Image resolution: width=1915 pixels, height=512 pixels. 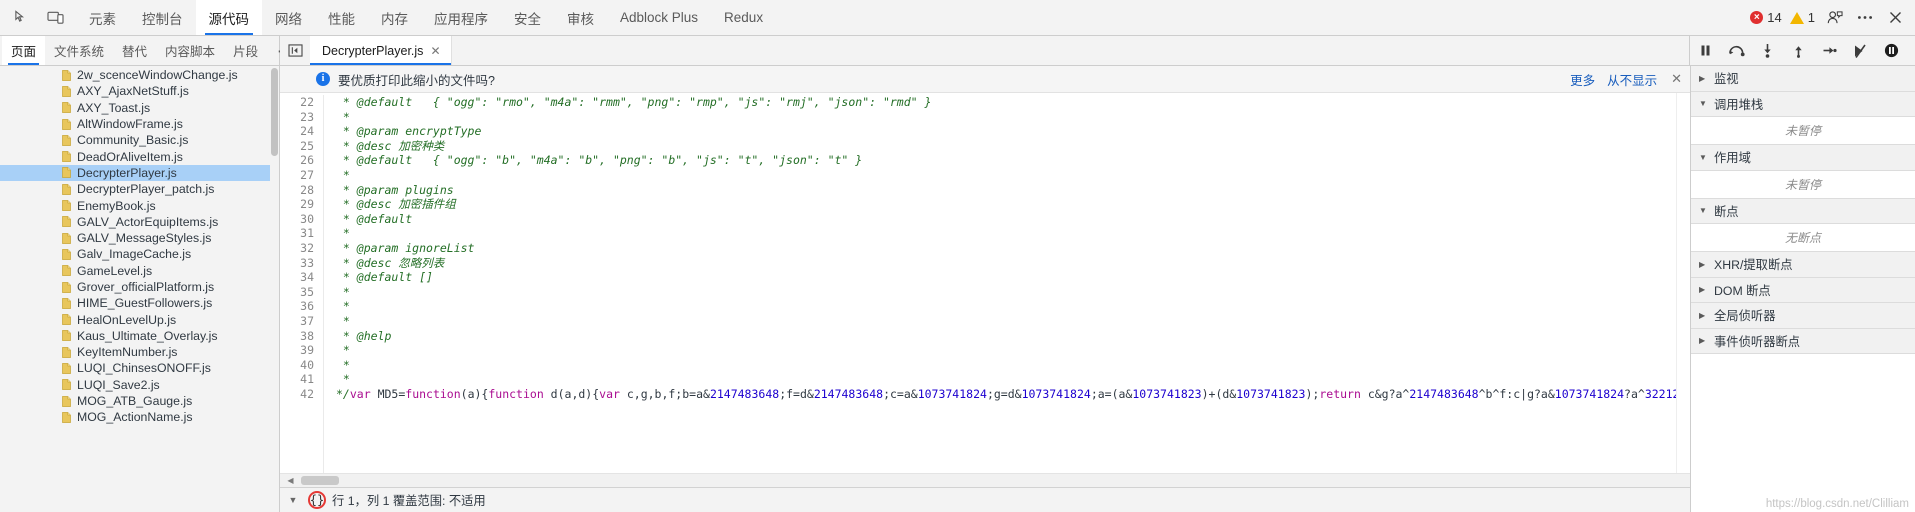 What do you see at coordinates (1803, 316) in the screenshot?
I see `debugger-section-header: ▶ 全局侦听器` at bounding box center [1803, 316].